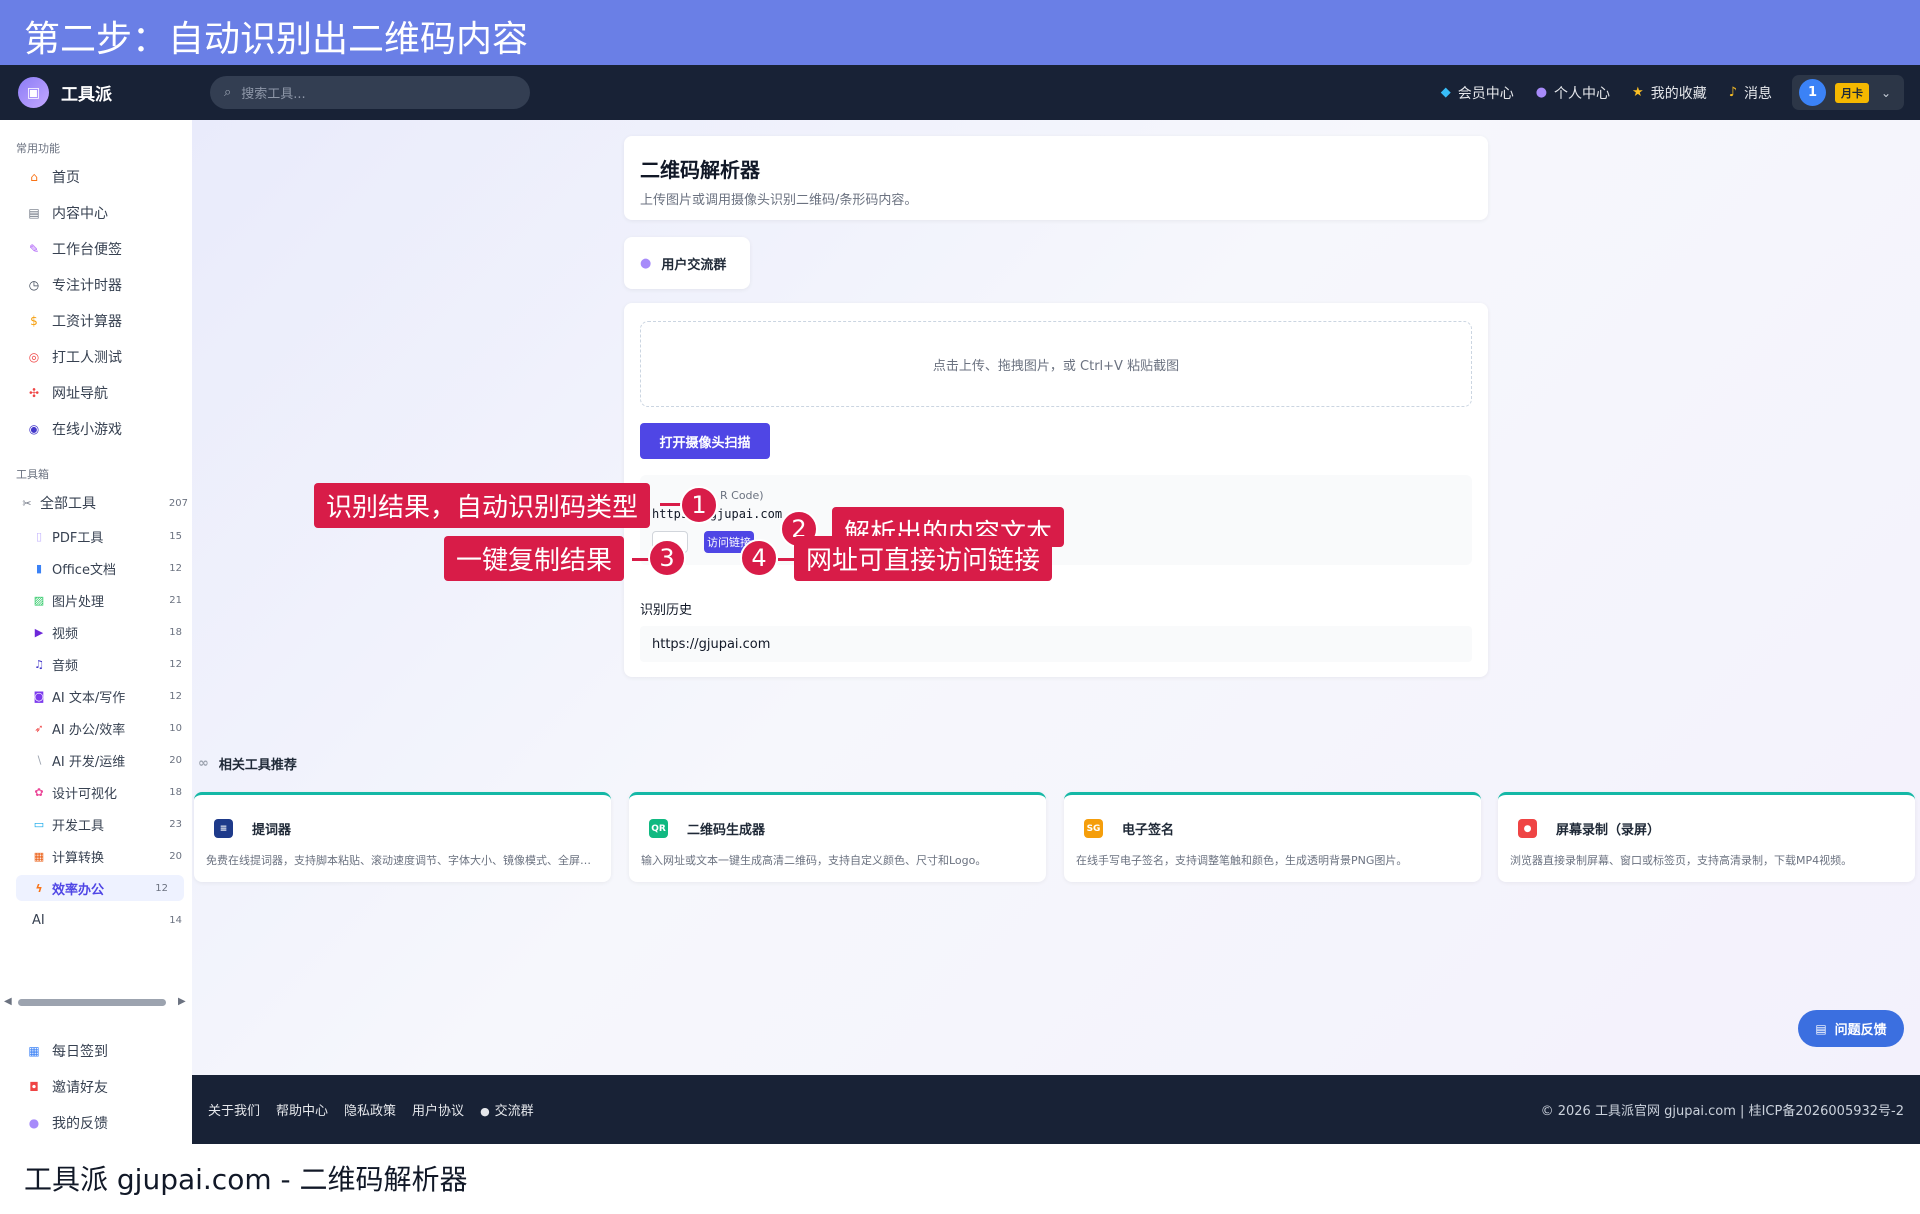  Describe the element at coordinates (107, 696) in the screenshot. I see `sidebar-category-ai-writing: ◙ AI 文本/写作 12` at that location.